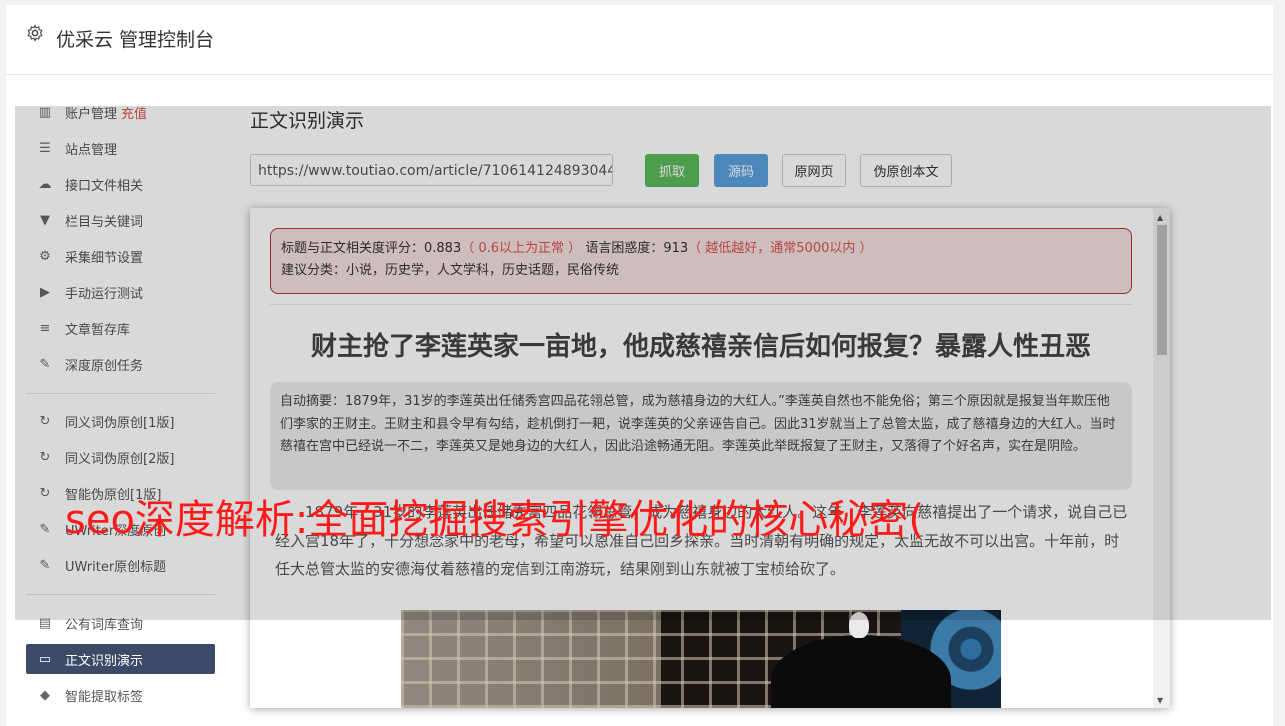  Describe the element at coordinates (45, 148) in the screenshot. I see `server-icon: ☰` at that location.